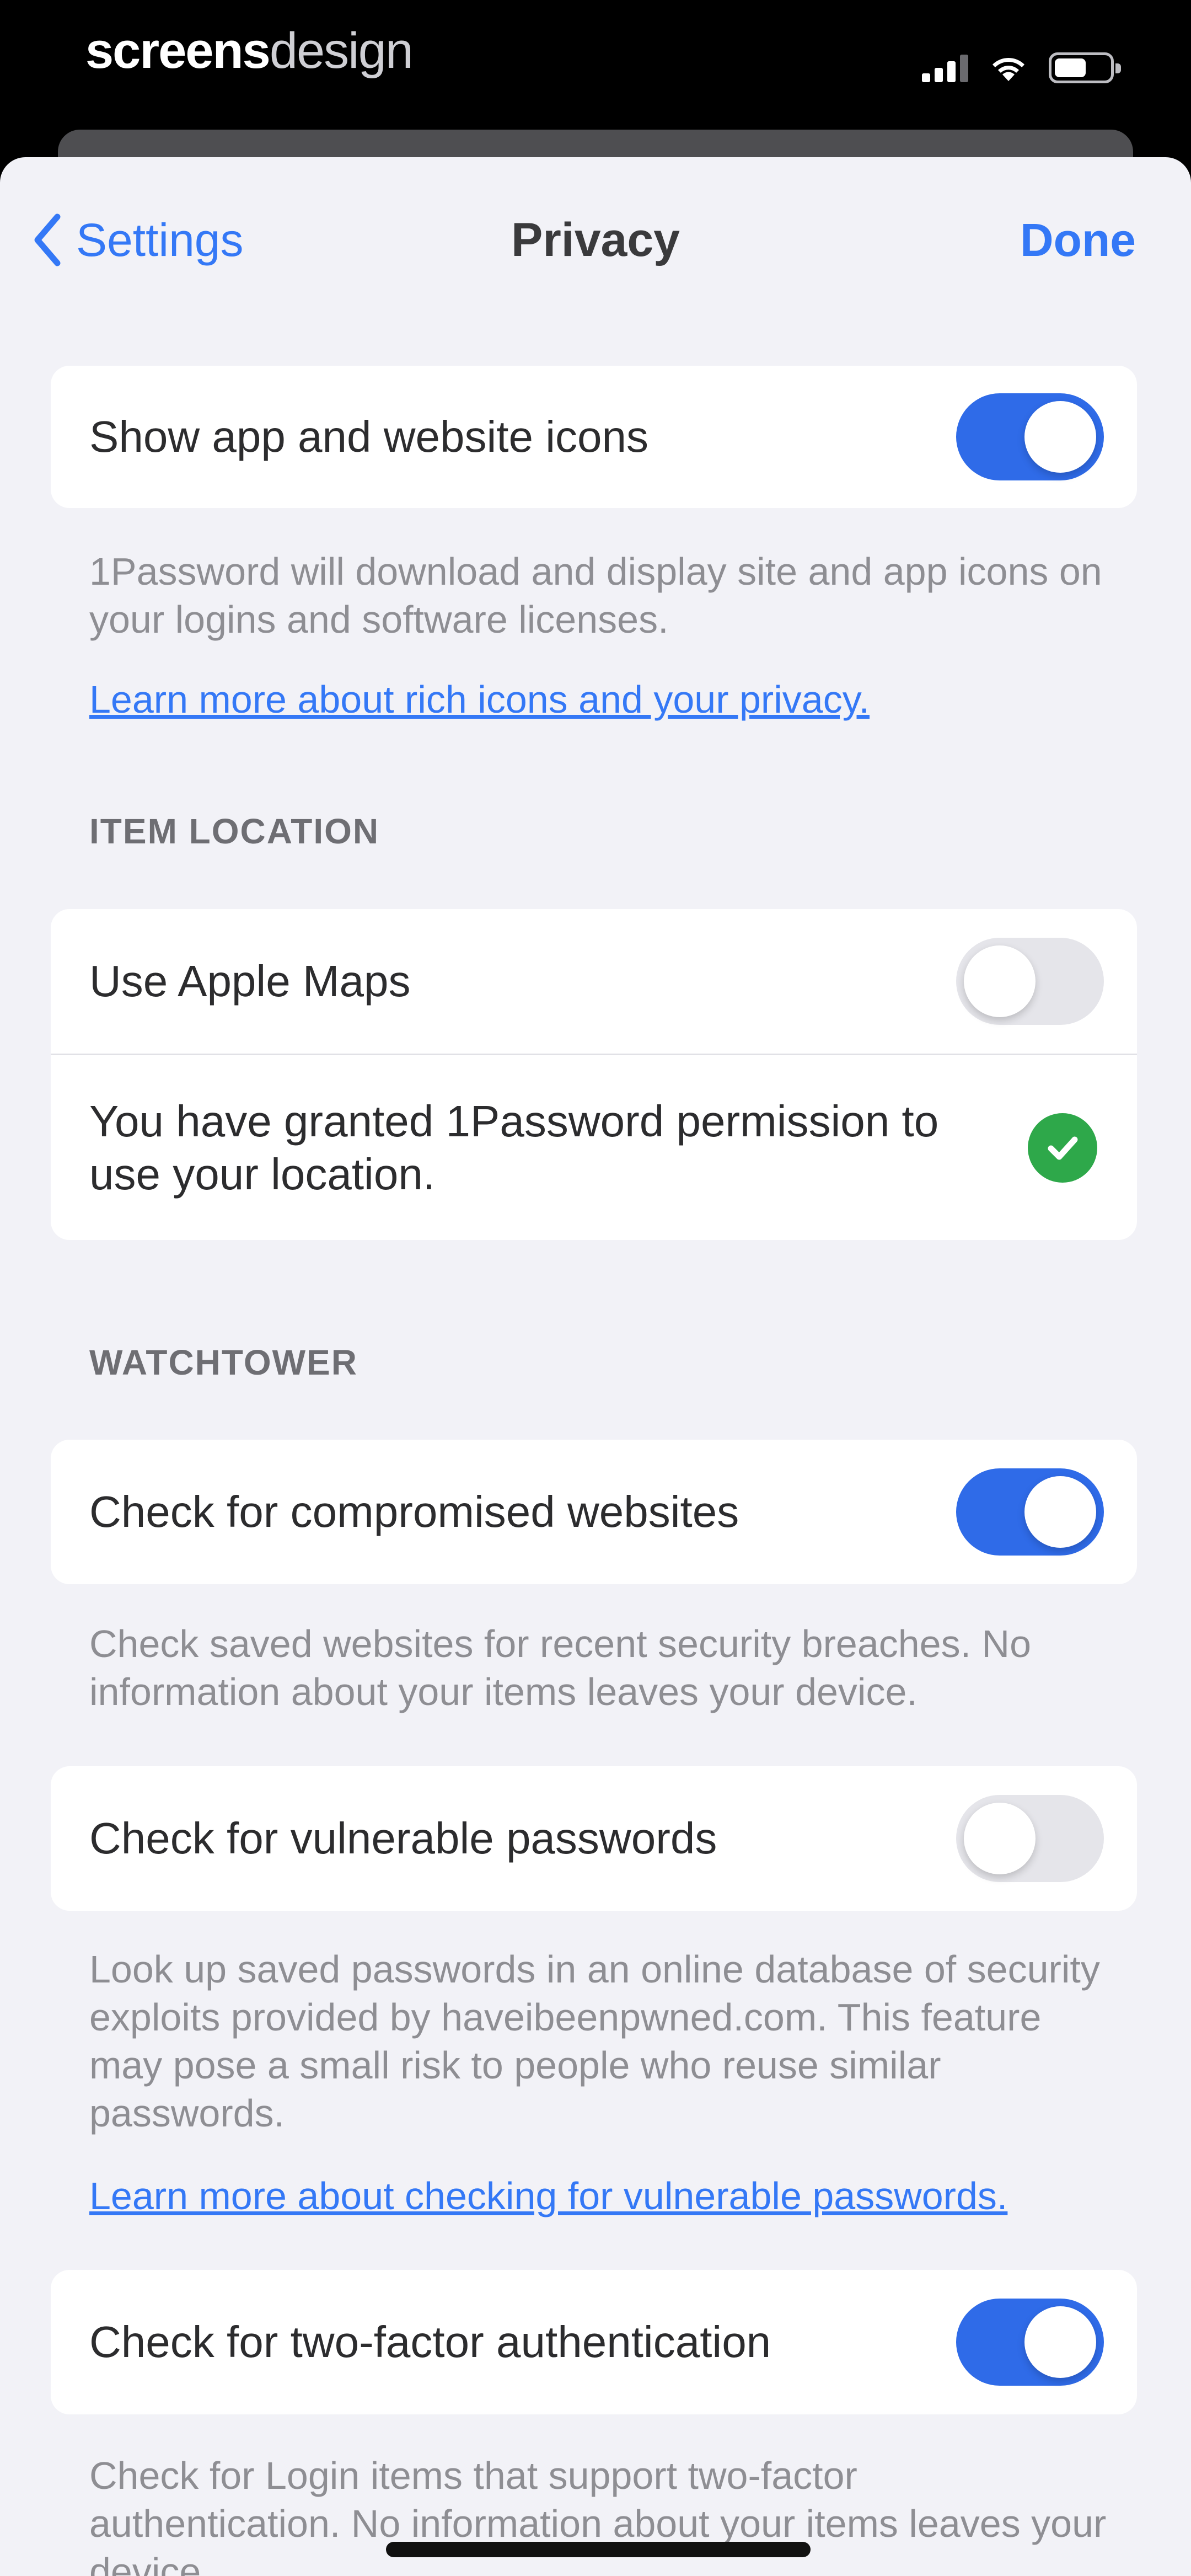 The width and height of the screenshot is (1191, 2576). Describe the element at coordinates (250, 981) in the screenshot. I see `apple-maps-label: Use Apple Maps` at that location.